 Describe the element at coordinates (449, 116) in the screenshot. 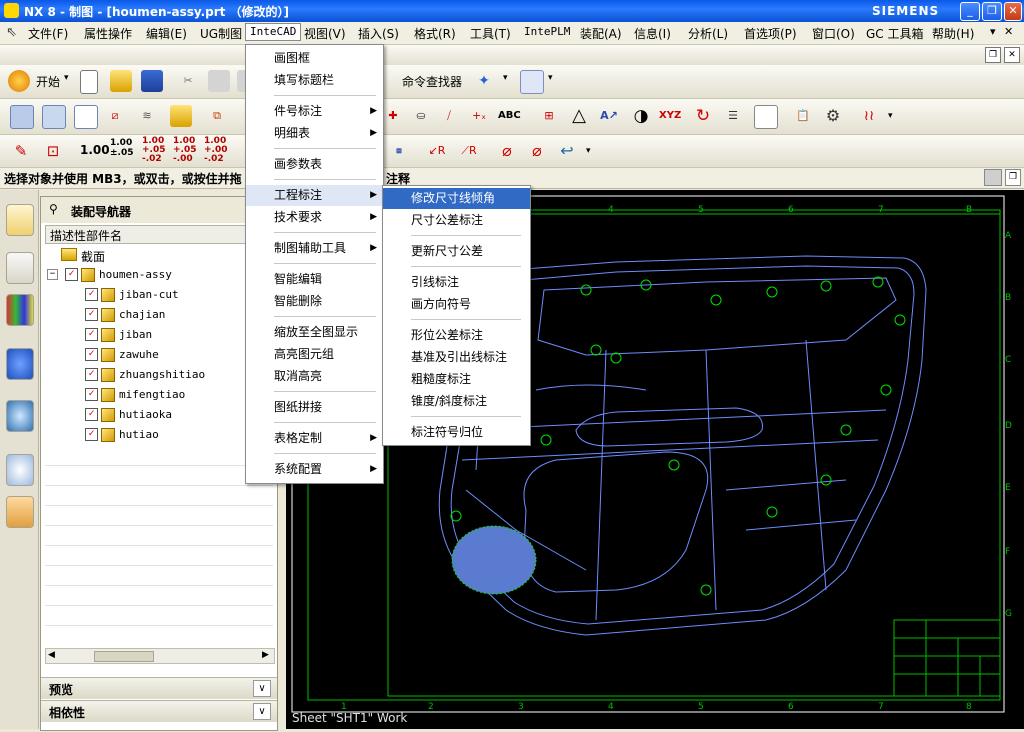

I see `linear-dim-icon: ⧸` at that location.